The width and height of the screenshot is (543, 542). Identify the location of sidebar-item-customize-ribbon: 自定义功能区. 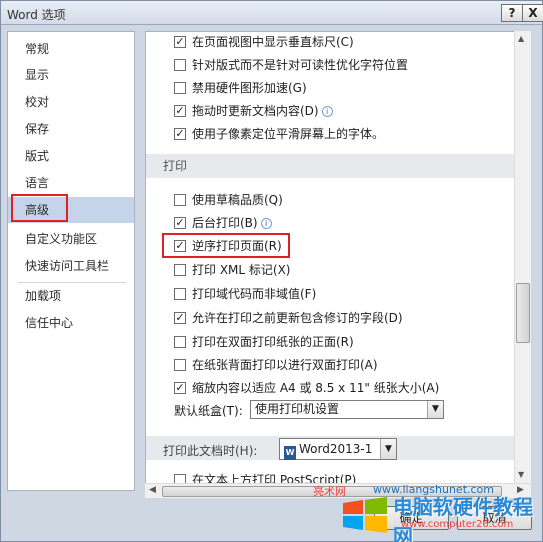
(71, 239).